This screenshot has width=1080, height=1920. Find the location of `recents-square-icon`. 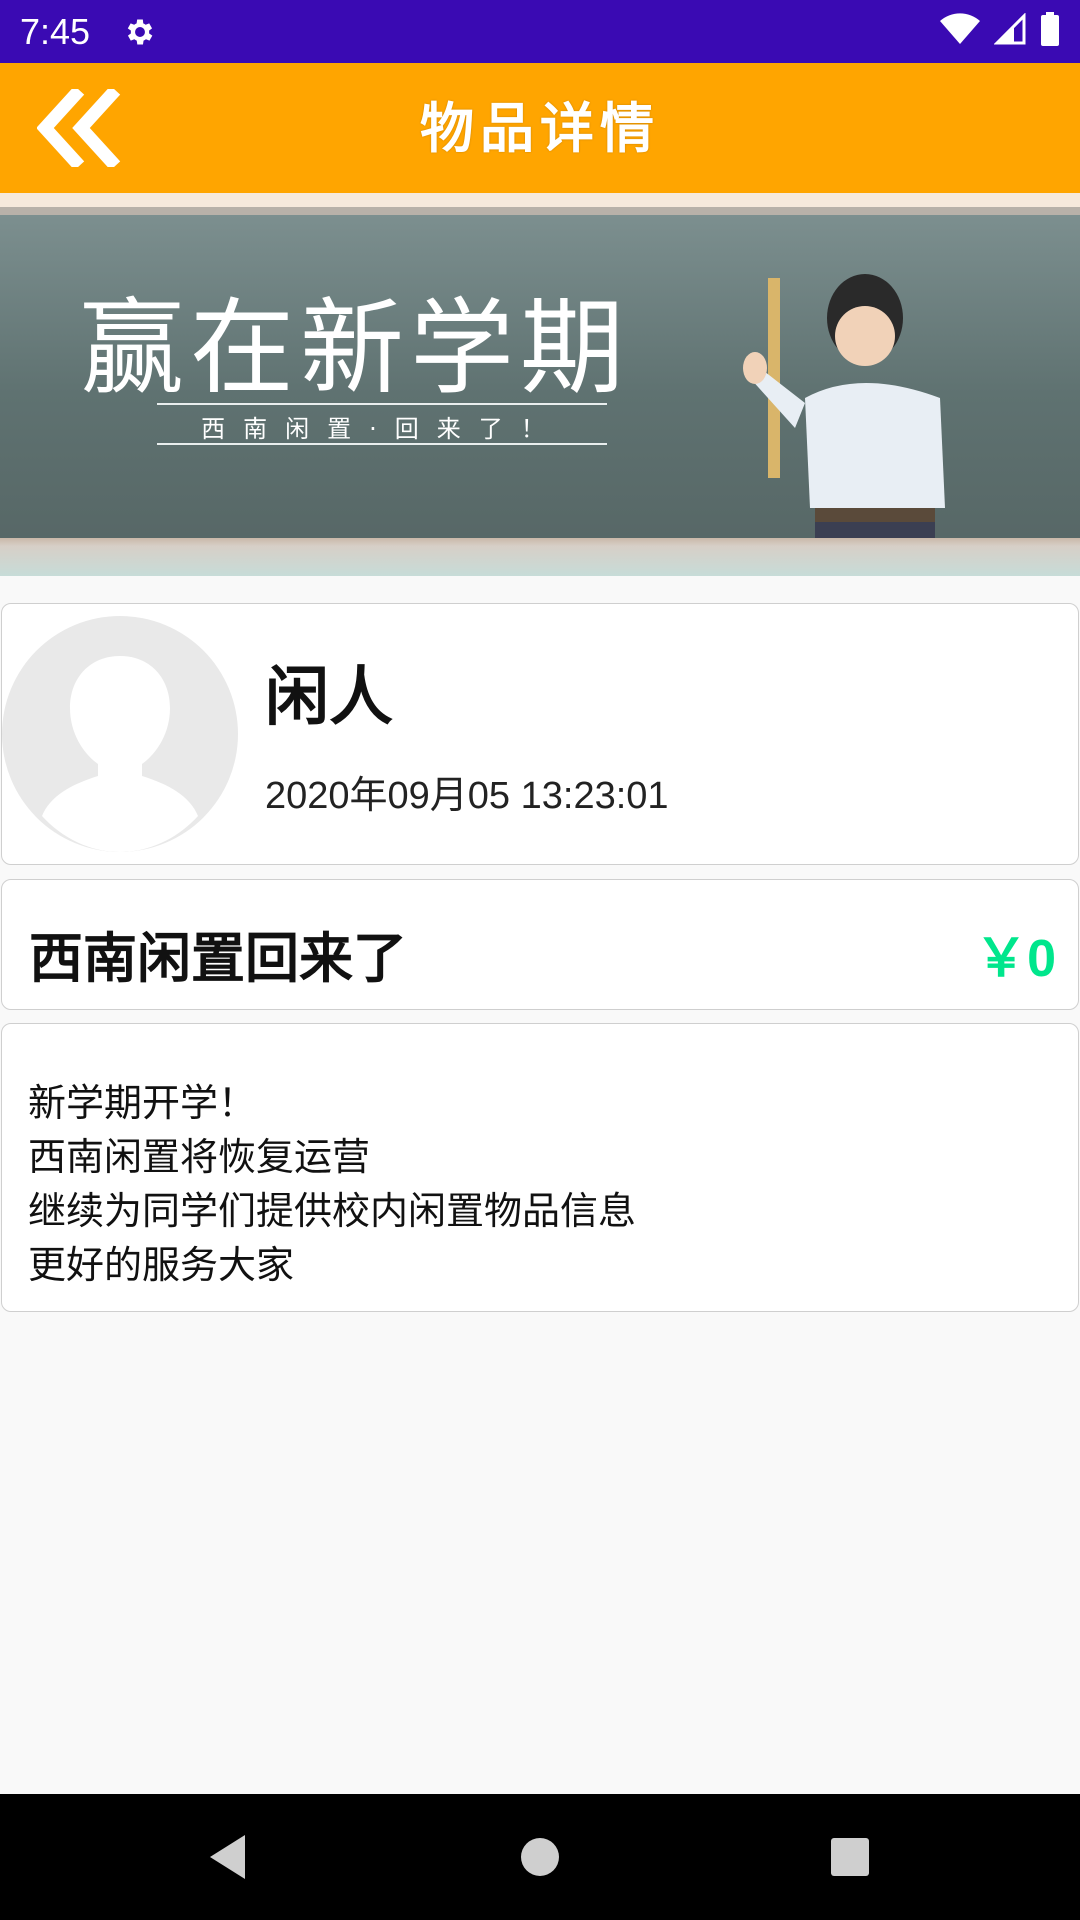

recents-square-icon is located at coordinates (850, 1857).